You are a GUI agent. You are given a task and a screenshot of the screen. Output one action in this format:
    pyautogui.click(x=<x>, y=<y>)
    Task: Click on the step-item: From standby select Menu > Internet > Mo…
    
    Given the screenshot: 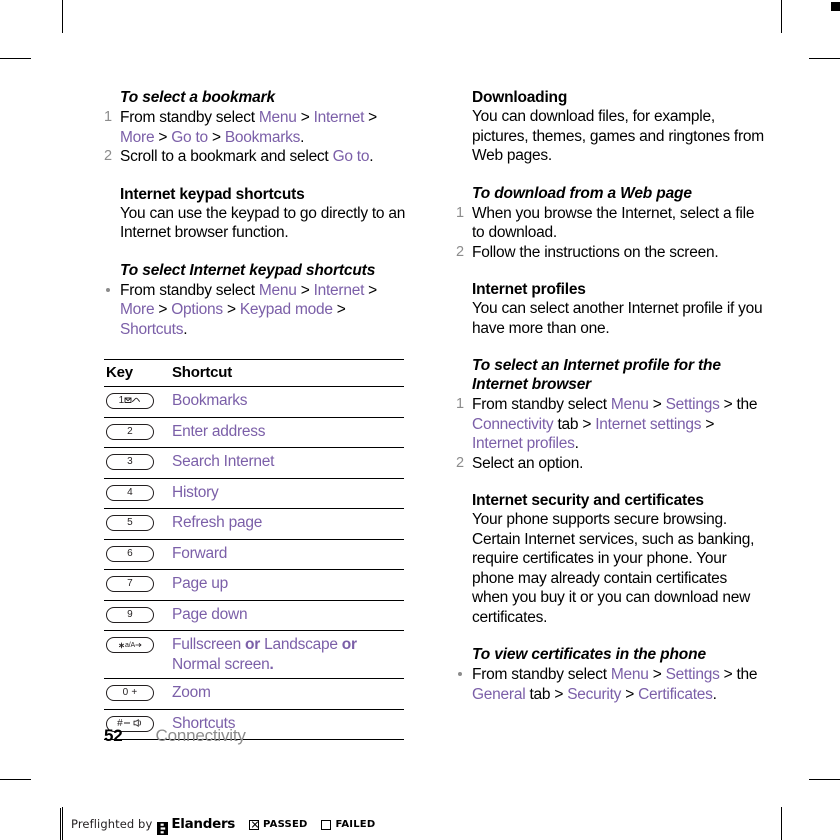 What is the action you would take?
    pyautogui.click(x=258, y=310)
    